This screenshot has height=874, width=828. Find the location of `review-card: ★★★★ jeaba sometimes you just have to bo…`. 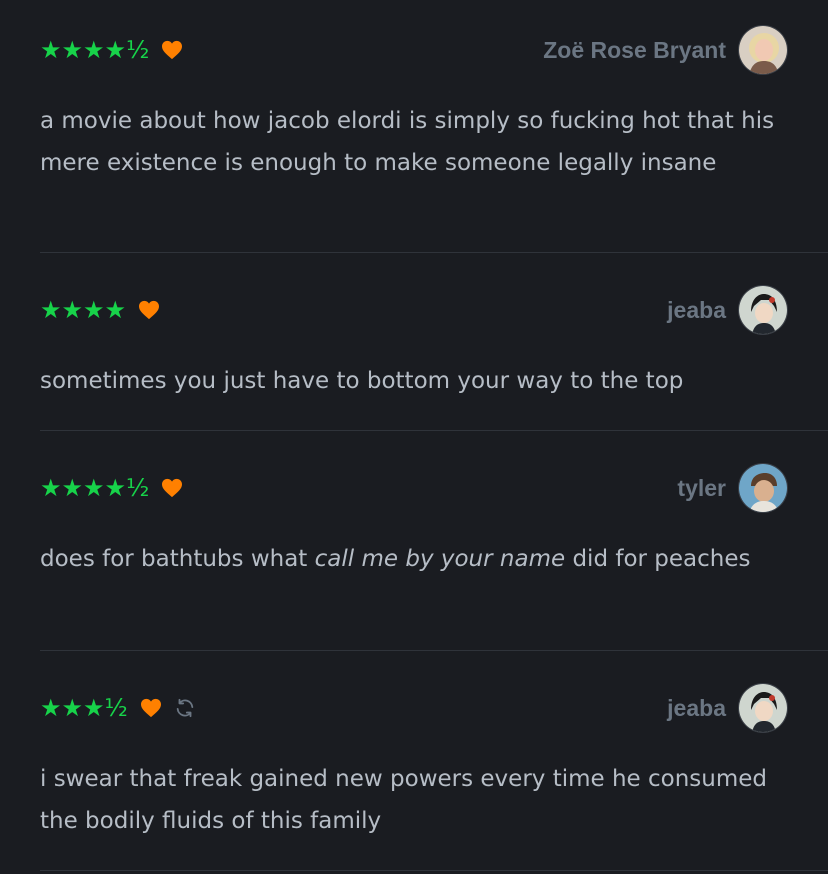

review-card: ★★★★ jeaba sometimes you just have to bo… is located at coordinates (414, 343).